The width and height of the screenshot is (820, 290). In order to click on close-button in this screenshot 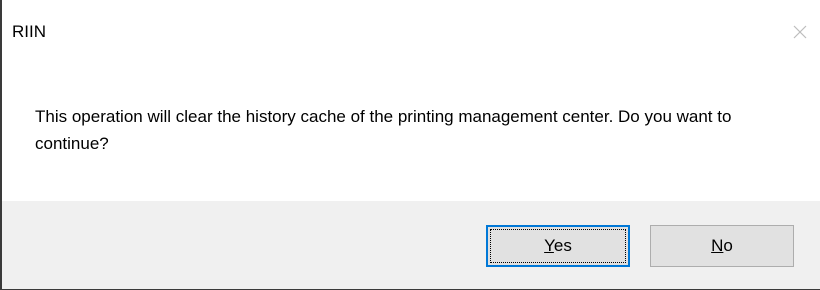, I will do `click(800, 32)`.